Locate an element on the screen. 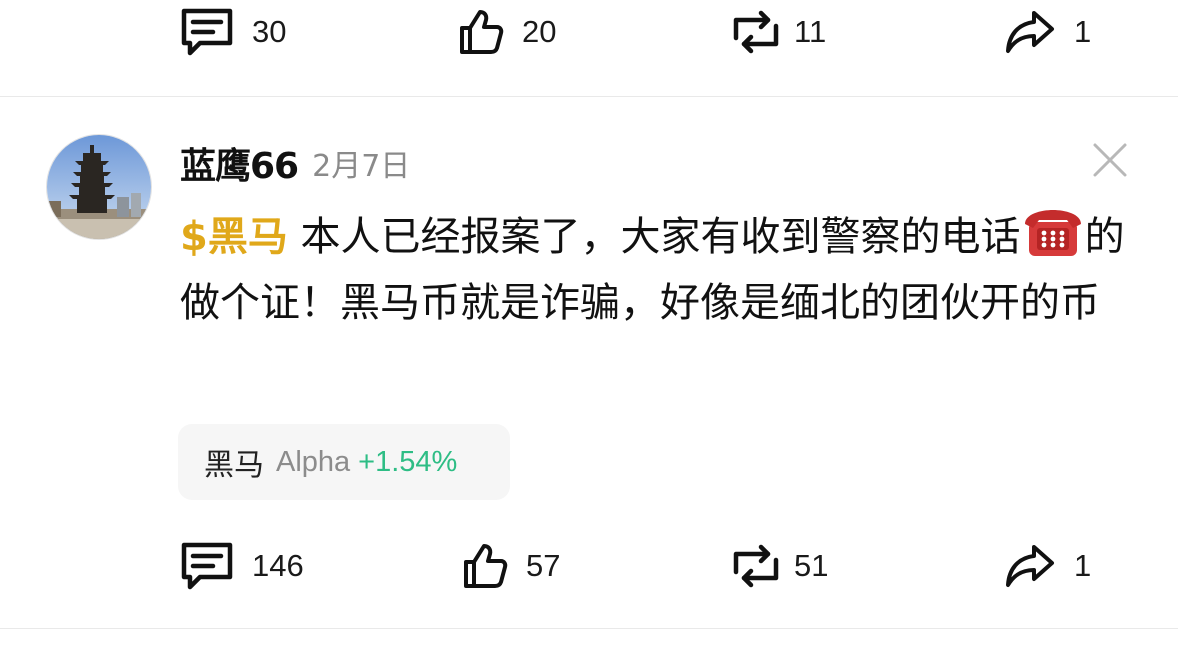 The width and height of the screenshot is (1178, 667). post-header: 蓝鹰66 2月7日 is located at coordinates (295, 163).